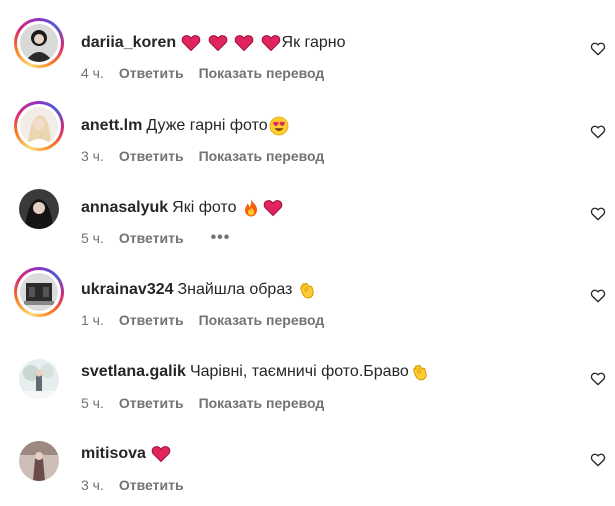 The image size is (615, 506). I want to click on comment-username: svetlana.galik, so click(133, 372).